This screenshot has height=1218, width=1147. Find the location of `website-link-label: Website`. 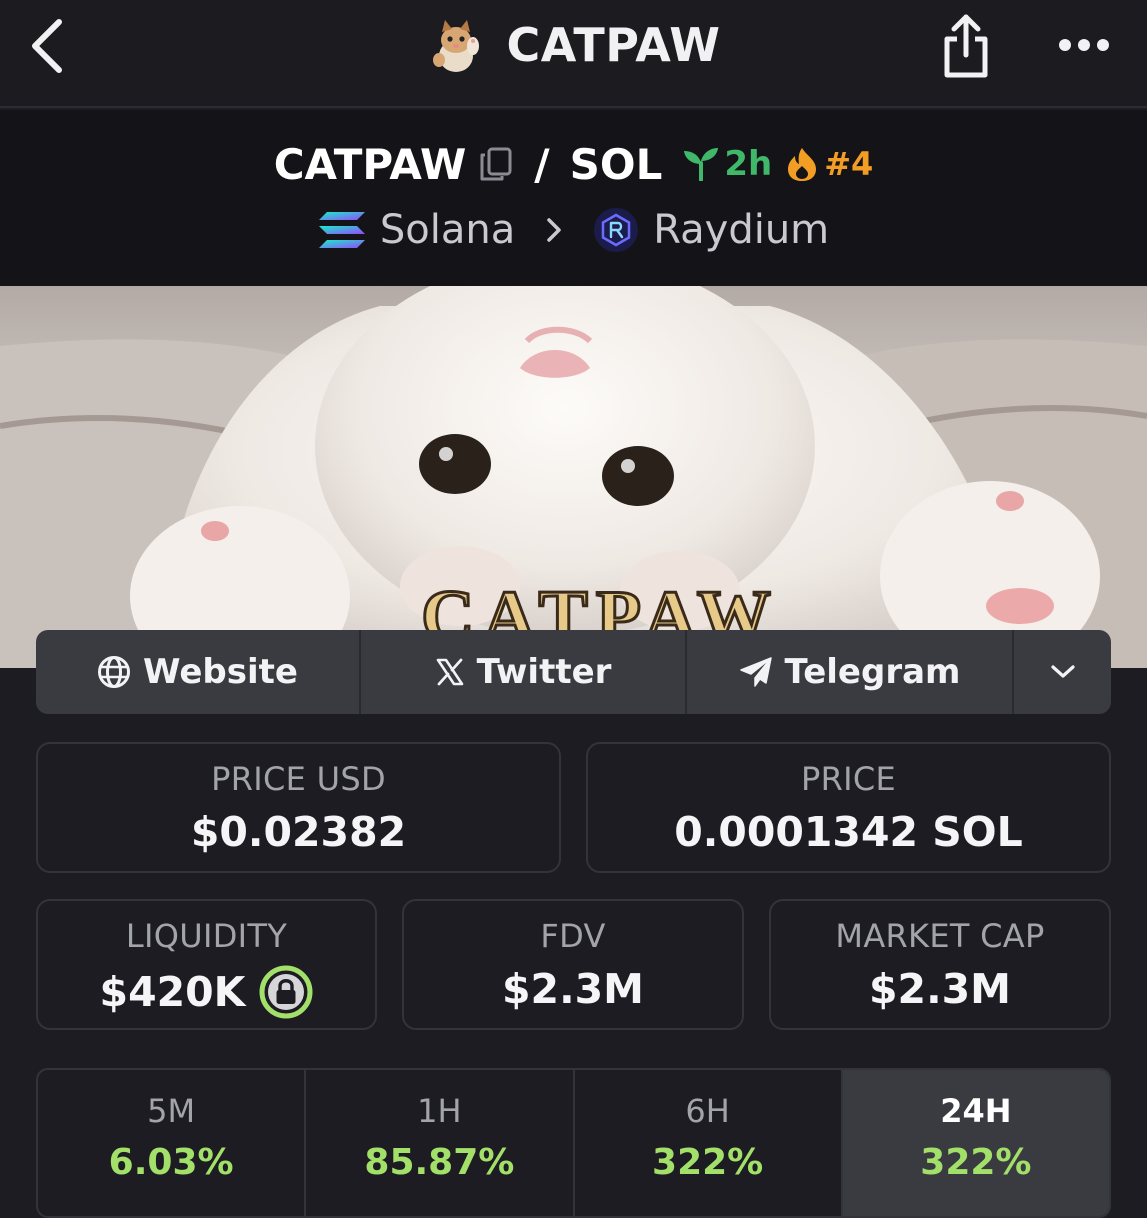

website-link-label: Website is located at coordinates (220, 672).